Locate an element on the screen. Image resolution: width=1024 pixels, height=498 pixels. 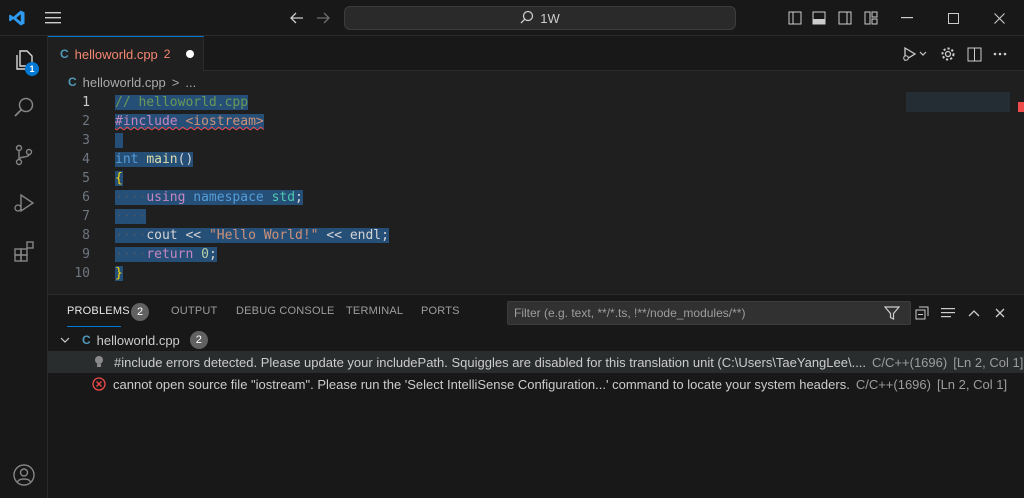
problem-location: [Ln 2, Col 1] is located at coordinates (988, 362).